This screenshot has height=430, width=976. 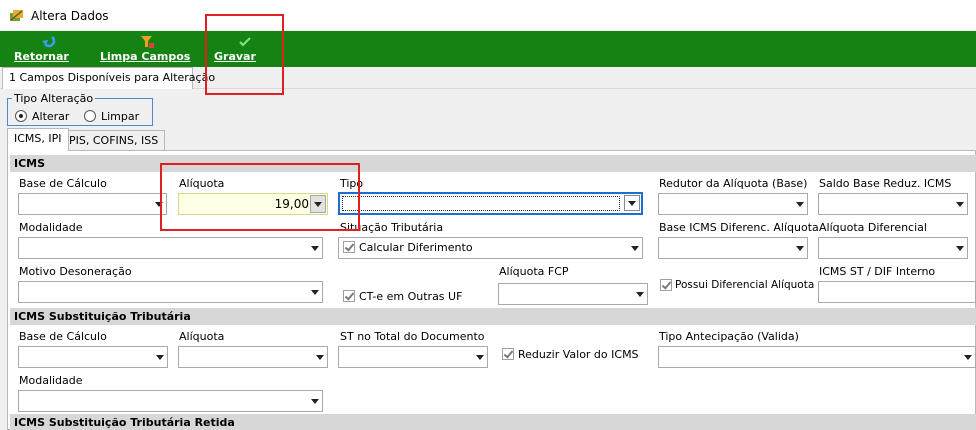 What do you see at coordinates (411, 296) in the screenshot?
I see `cte-outras-uf-label: CT-e em Outras UF` at bounding box center [411, 296].